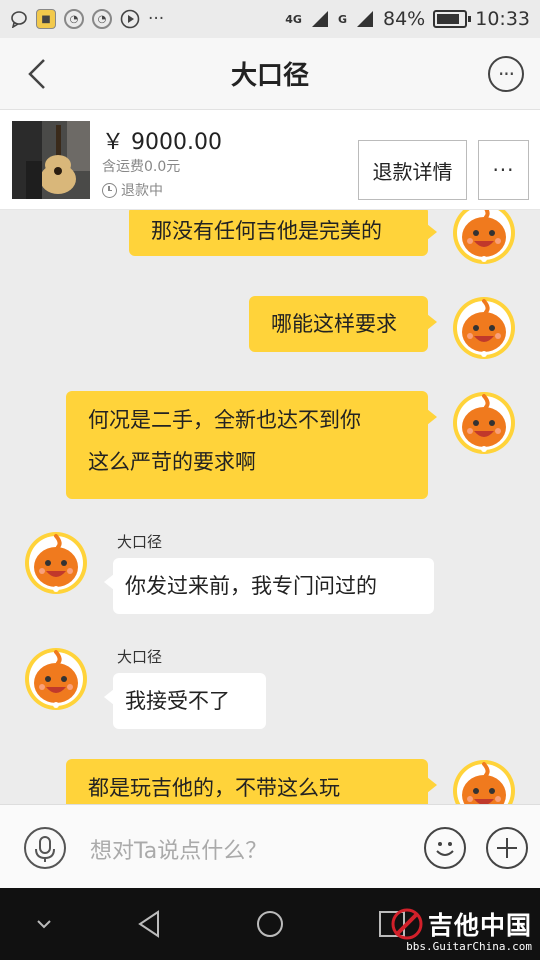 This screenshot has width=540, height=960. Describe the element at coordinates (142, 191) in the screenshot. I see `order-status-text: 退款中` at that location.